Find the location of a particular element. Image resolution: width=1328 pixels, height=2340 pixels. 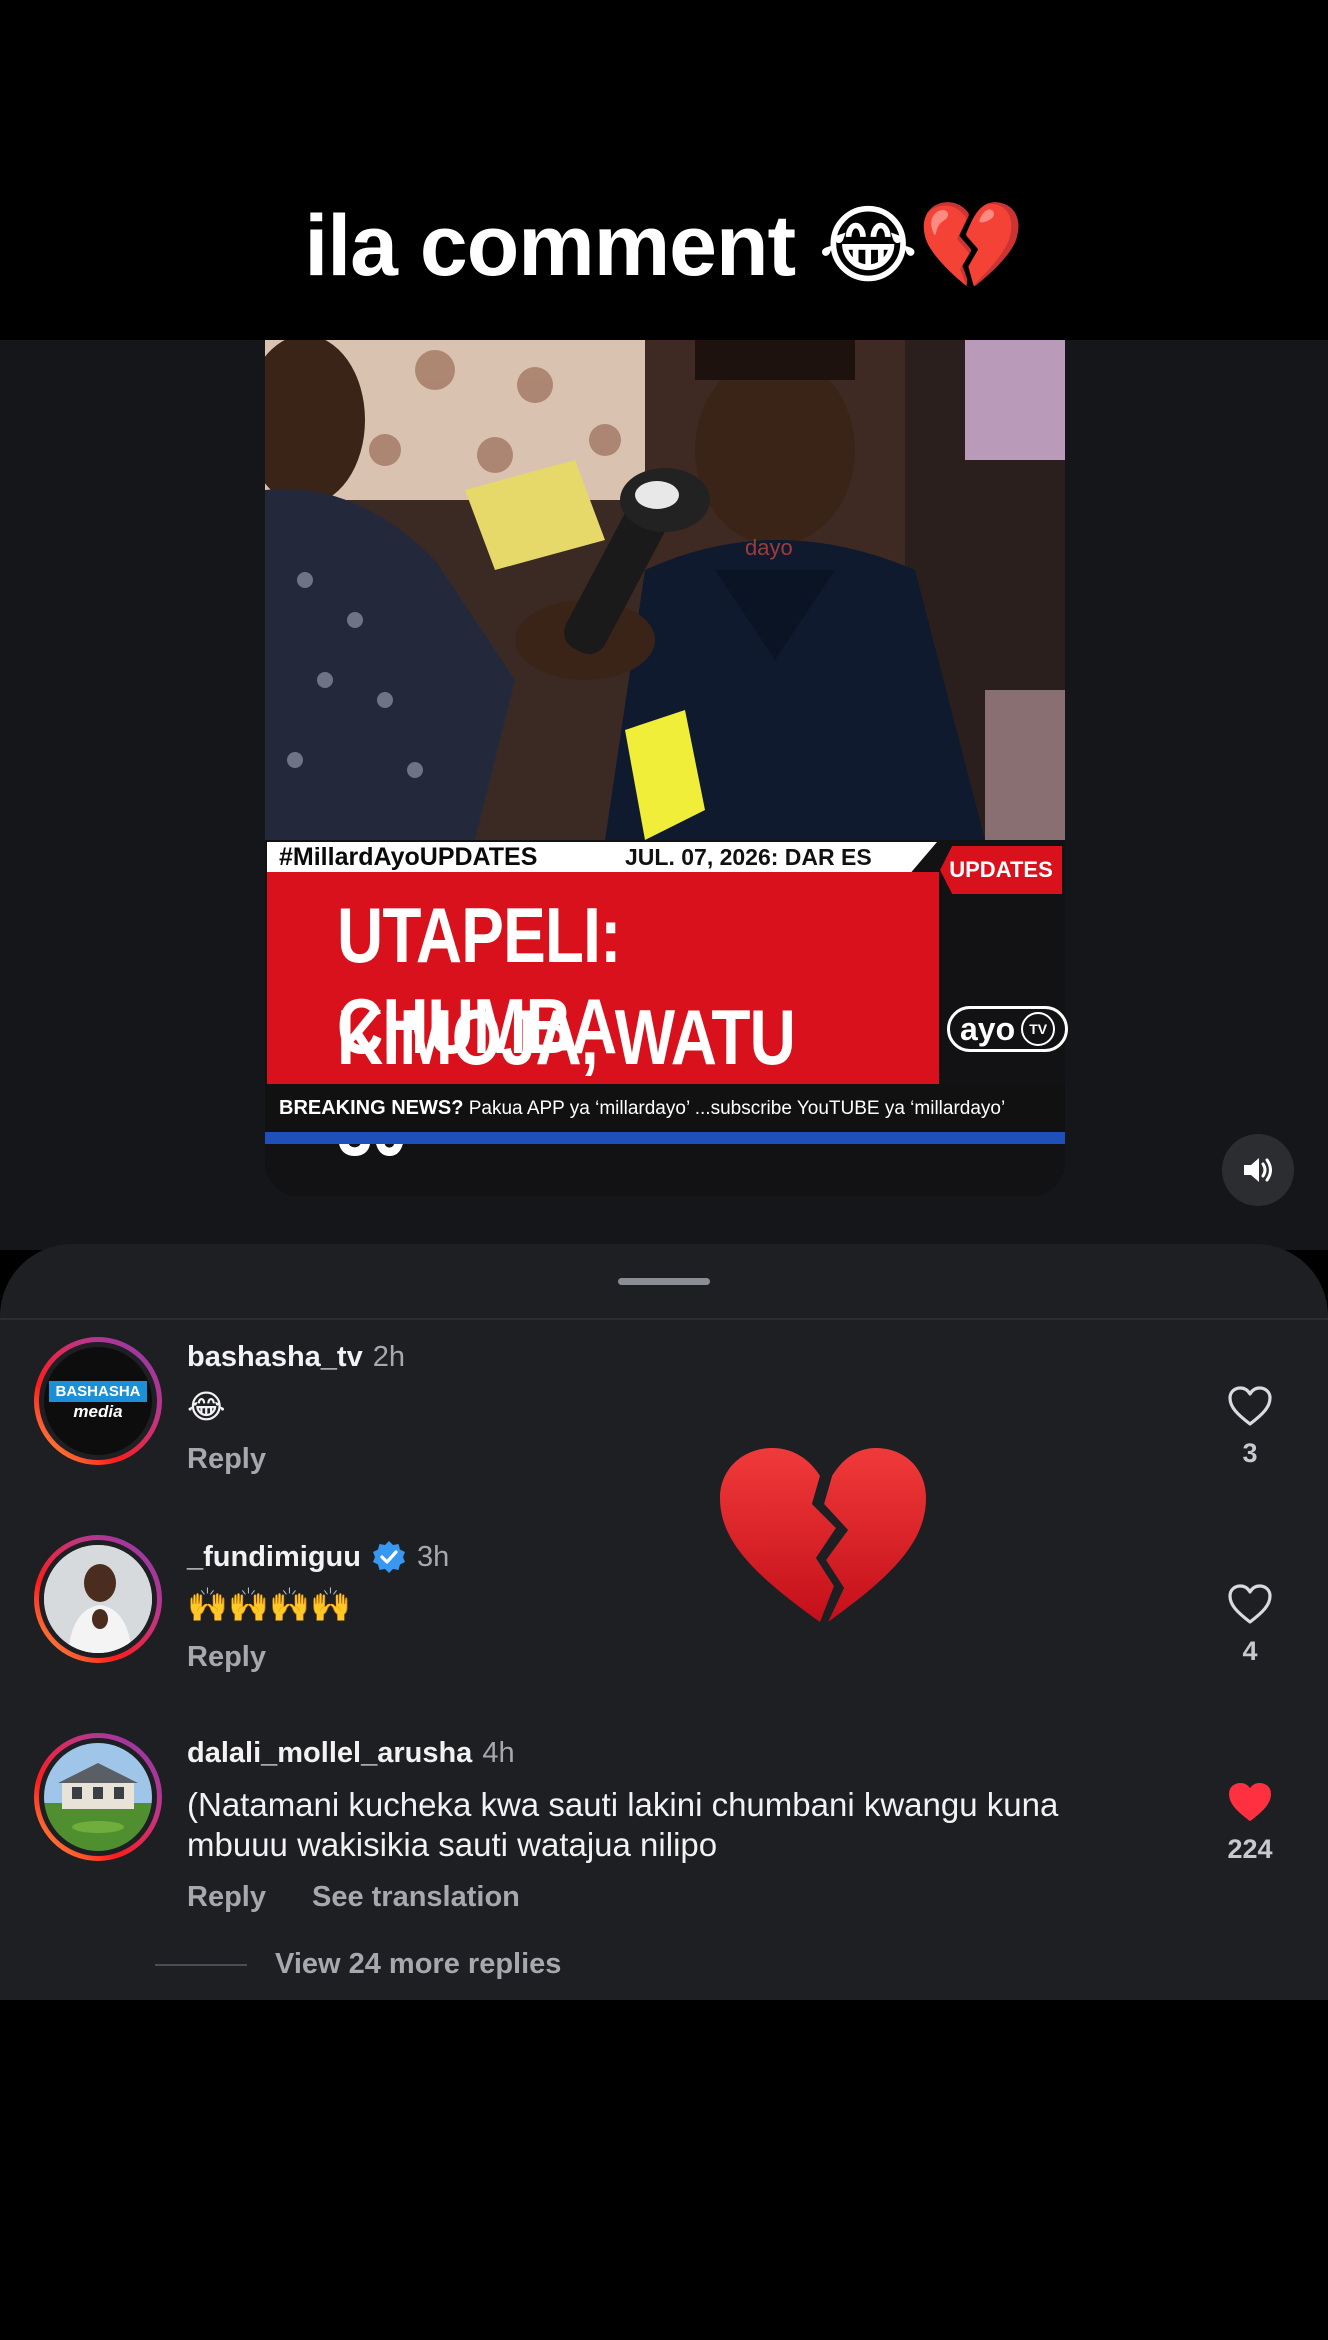

updates-tag: UPDATES is located at coordinates (1001, 870).